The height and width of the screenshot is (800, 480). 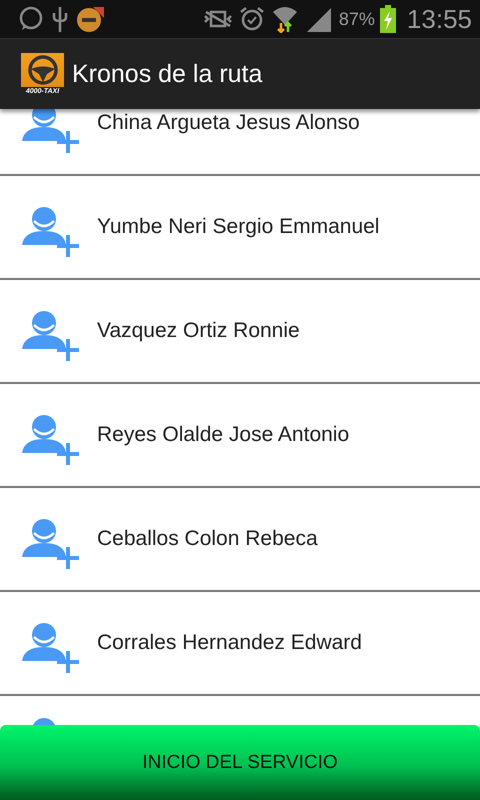 I want to click on contact-name: Reyes Olalde Jose Antonio, so click(x=223, y=435).